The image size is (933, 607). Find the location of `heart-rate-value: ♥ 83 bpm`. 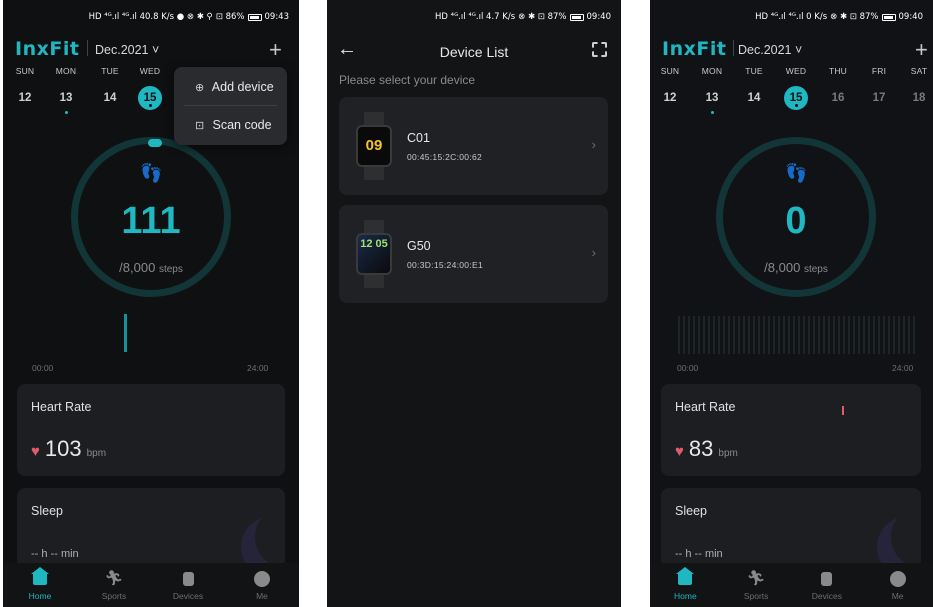

heart-rate-value: ♥ 83 bpm is located at coordinates (706, 448).